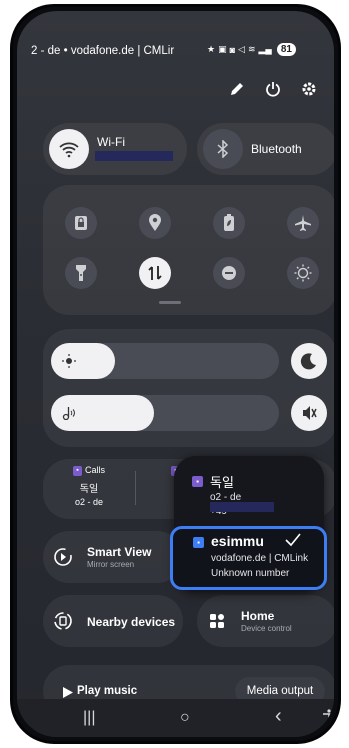 The image size is (349, 748). What do you see at coordinates (155, 223) in the screenshot?
I see `location-icon` at bounding box center [155, 223].